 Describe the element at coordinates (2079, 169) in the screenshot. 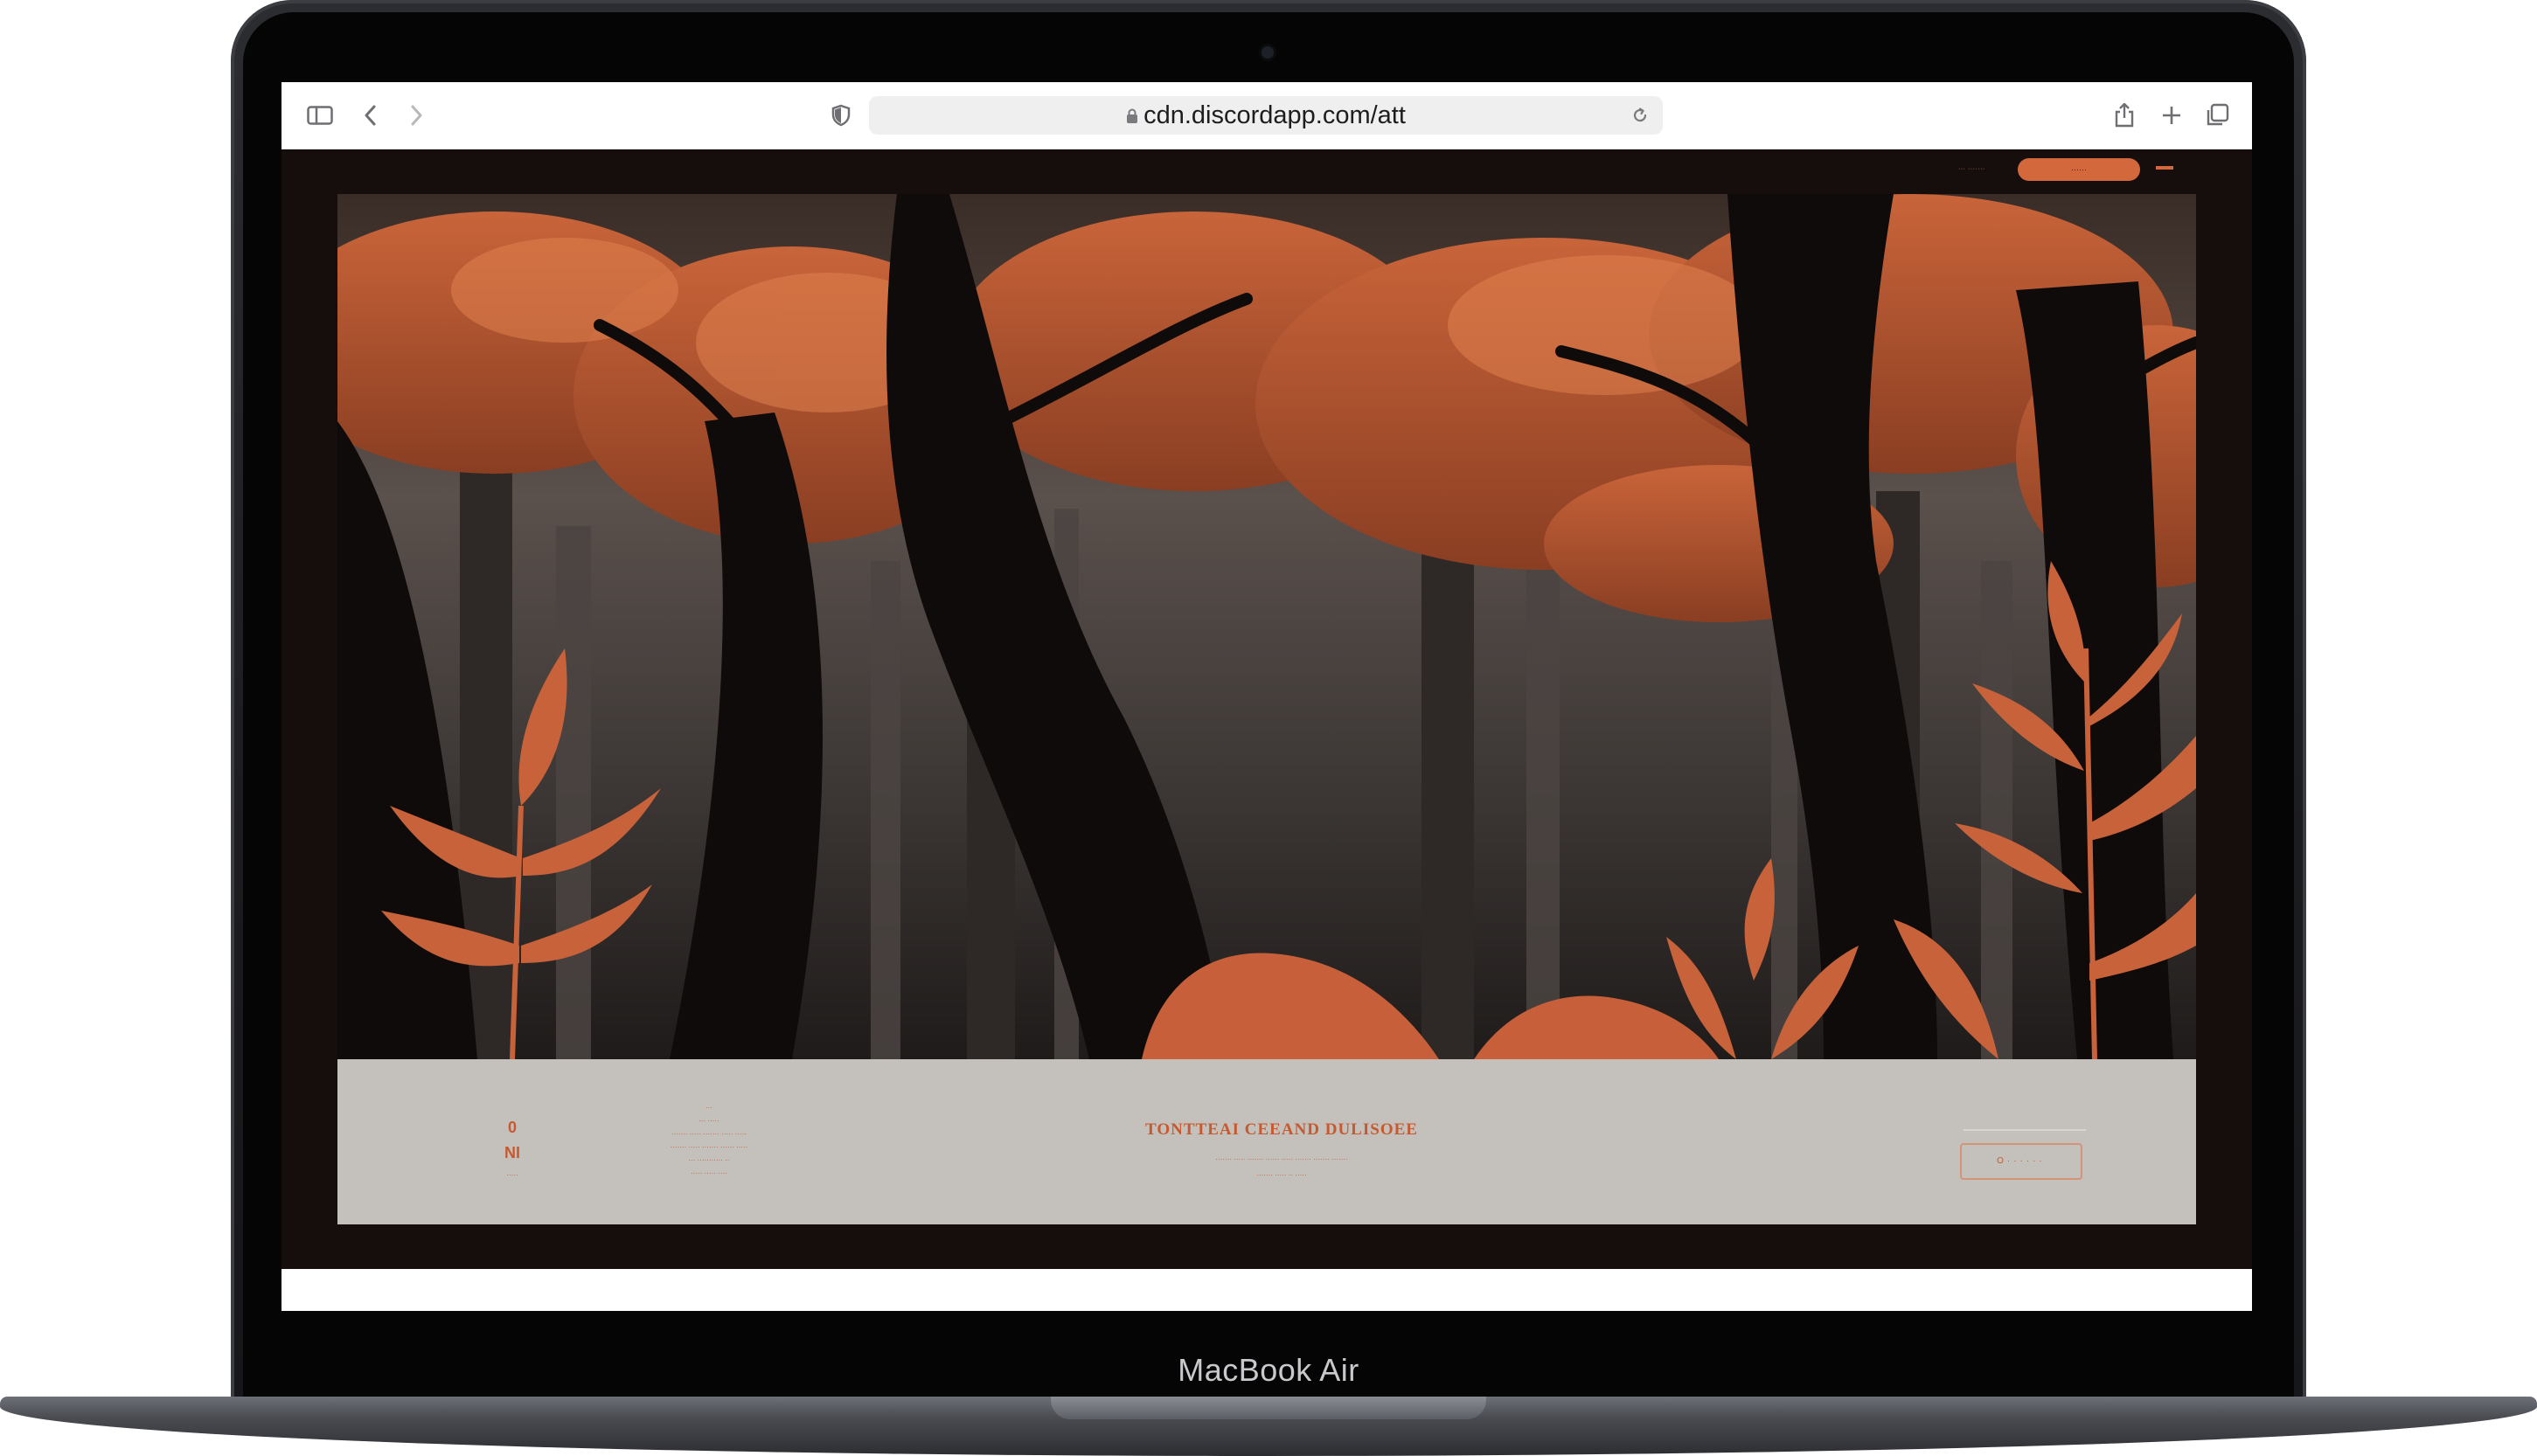

I see `nav-cta-button: ······` at that location.